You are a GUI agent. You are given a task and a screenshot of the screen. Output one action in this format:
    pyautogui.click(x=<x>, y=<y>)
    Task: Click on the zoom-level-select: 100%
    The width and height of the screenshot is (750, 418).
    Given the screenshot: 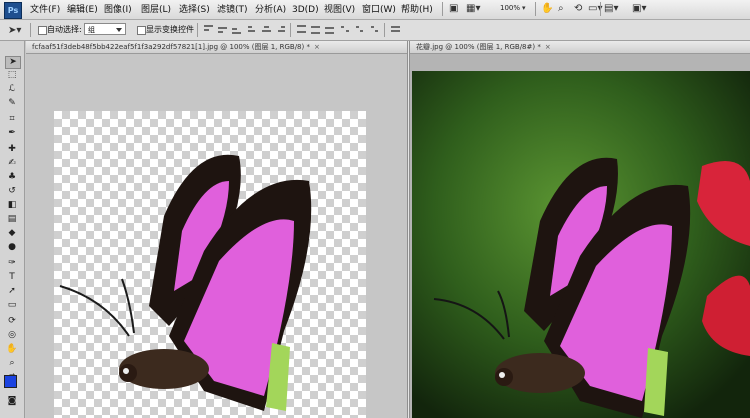 What is the action you would take?
    pyautogui.click(x=510, y=8)
    